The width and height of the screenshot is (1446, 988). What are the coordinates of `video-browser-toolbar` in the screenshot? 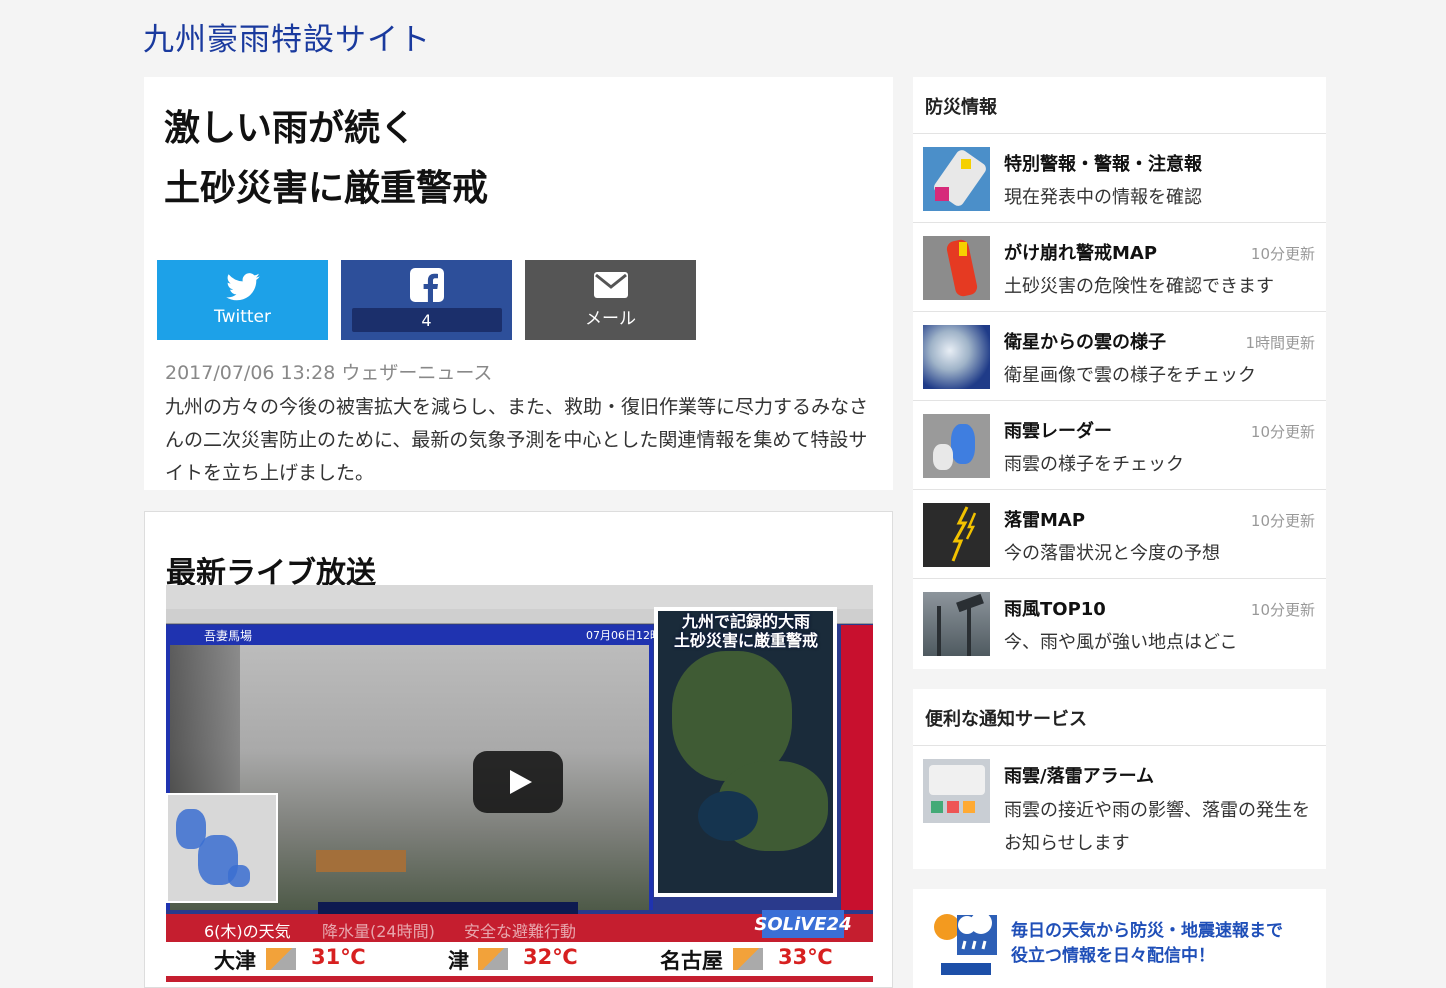 It's located at (519, 597).